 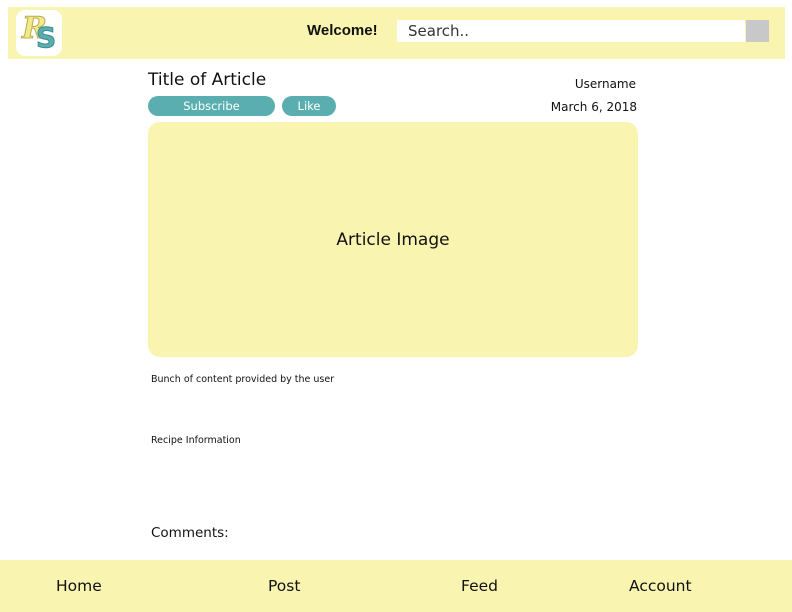 I want to click on site-logo: R S, so click(x=39, y=33).